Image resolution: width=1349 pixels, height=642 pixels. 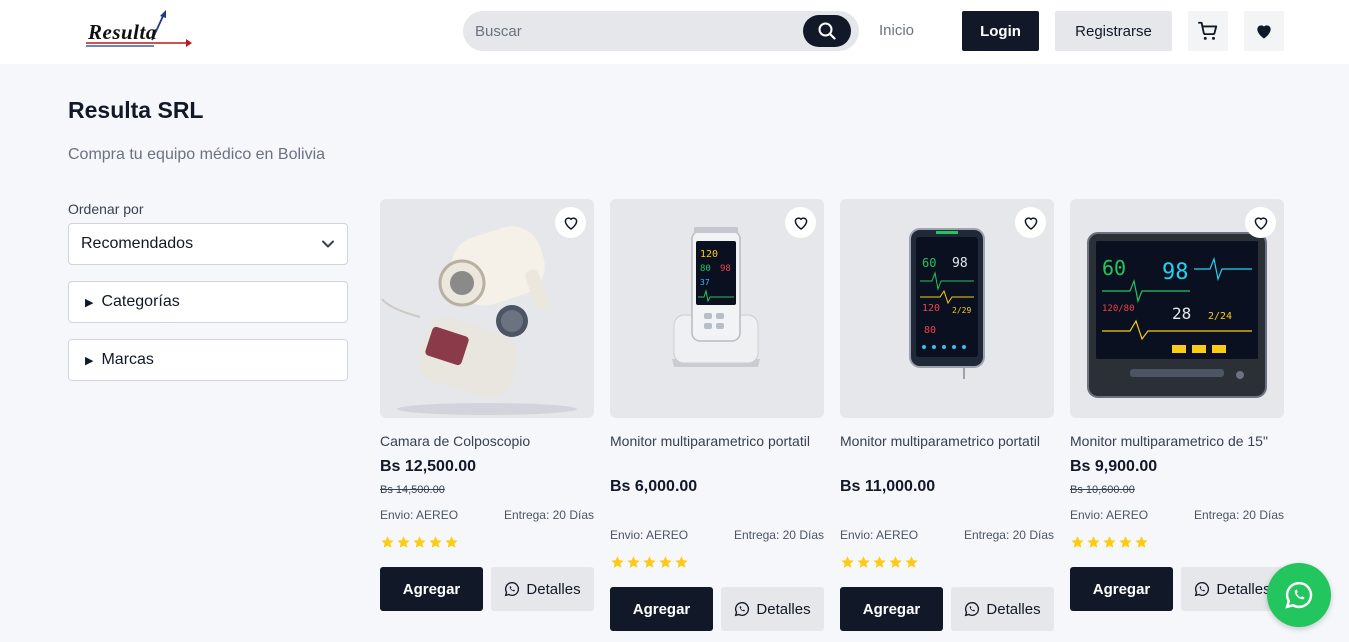 I want to click on categories-label: Categorías, so click(x=140, y=301).